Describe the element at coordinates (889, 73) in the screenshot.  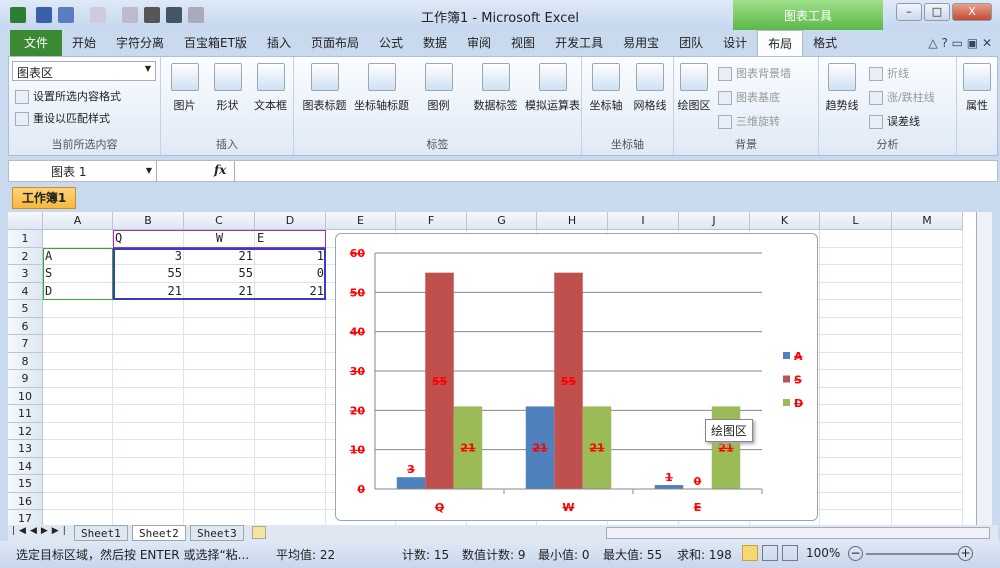
I see `lines-button: 折线` at that location.